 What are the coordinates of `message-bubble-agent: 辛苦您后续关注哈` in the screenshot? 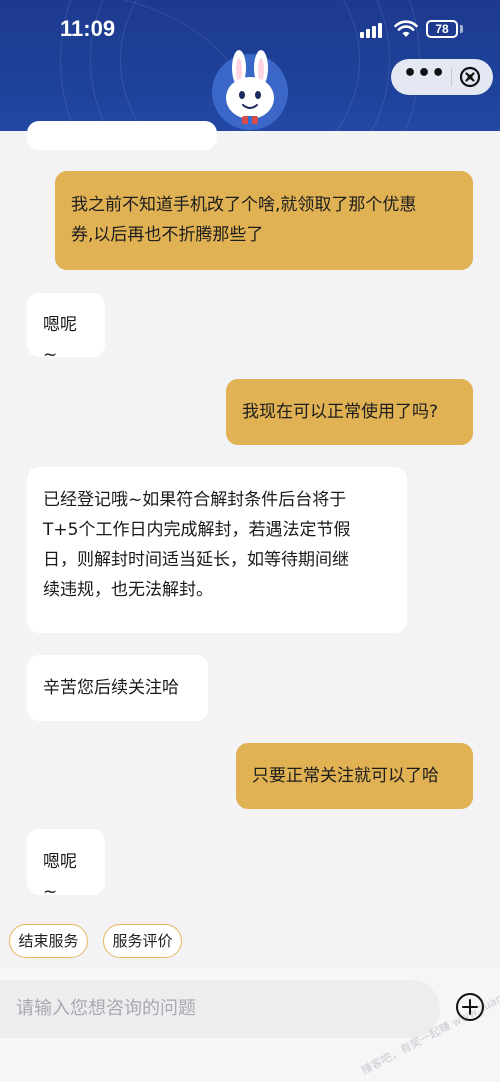 It's located at (117, 688).